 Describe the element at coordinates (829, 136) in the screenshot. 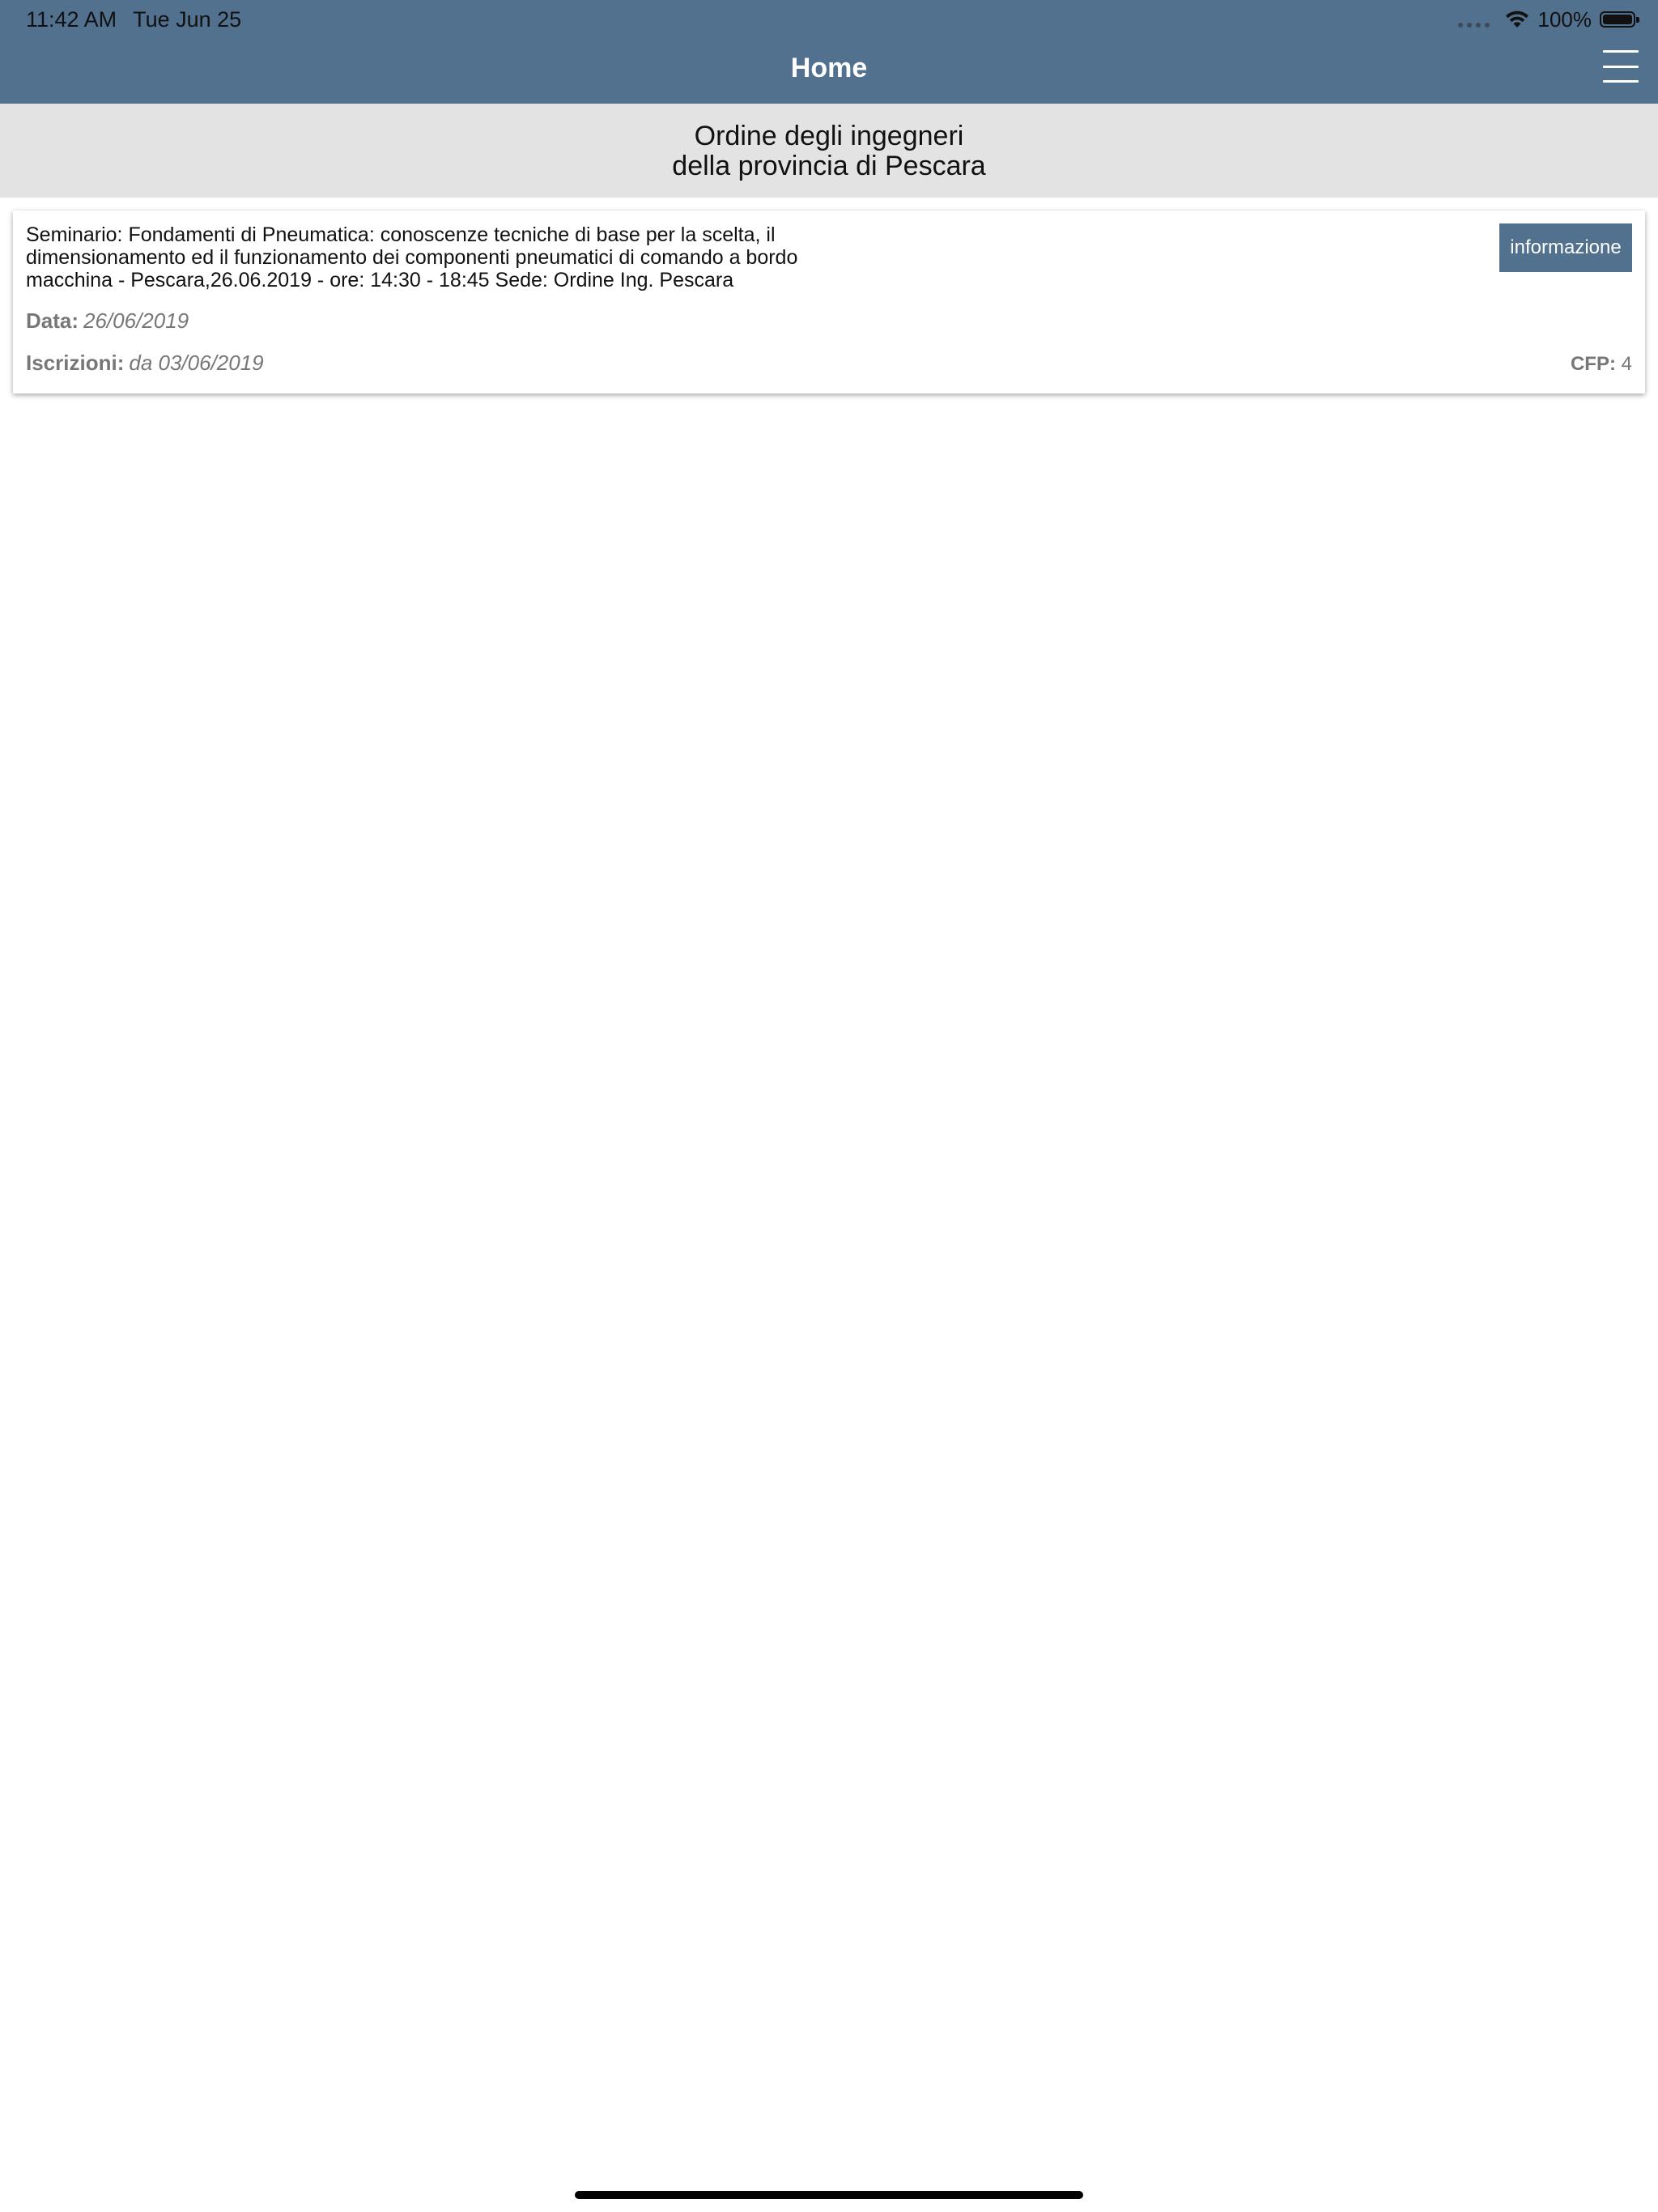

I see `org-name-line1: Ordine degli ingegneri` at that location.